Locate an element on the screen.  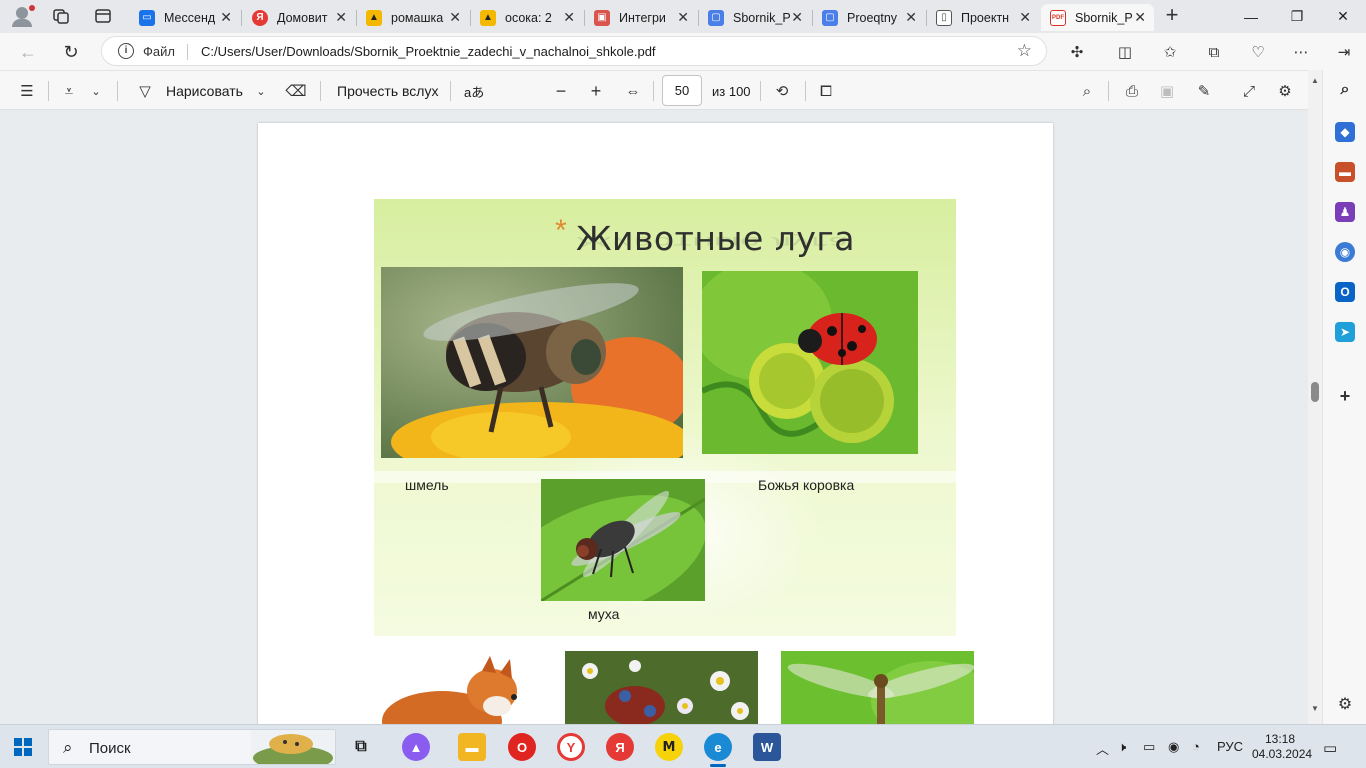
page-favicon-icon: ▯ is located at coordinates (944, 17).